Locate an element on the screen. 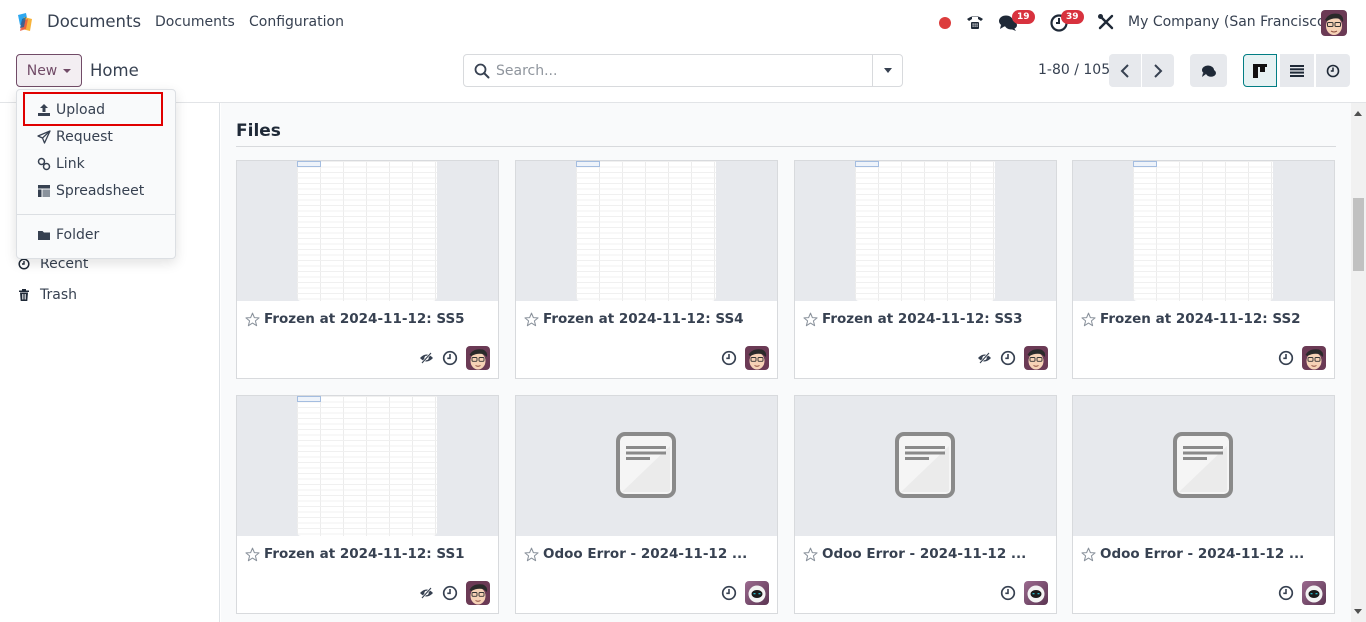 Image resolution: width=1366 pixels, height=622 pixels. pager-previous-button is located at coordinates (1125, 70).